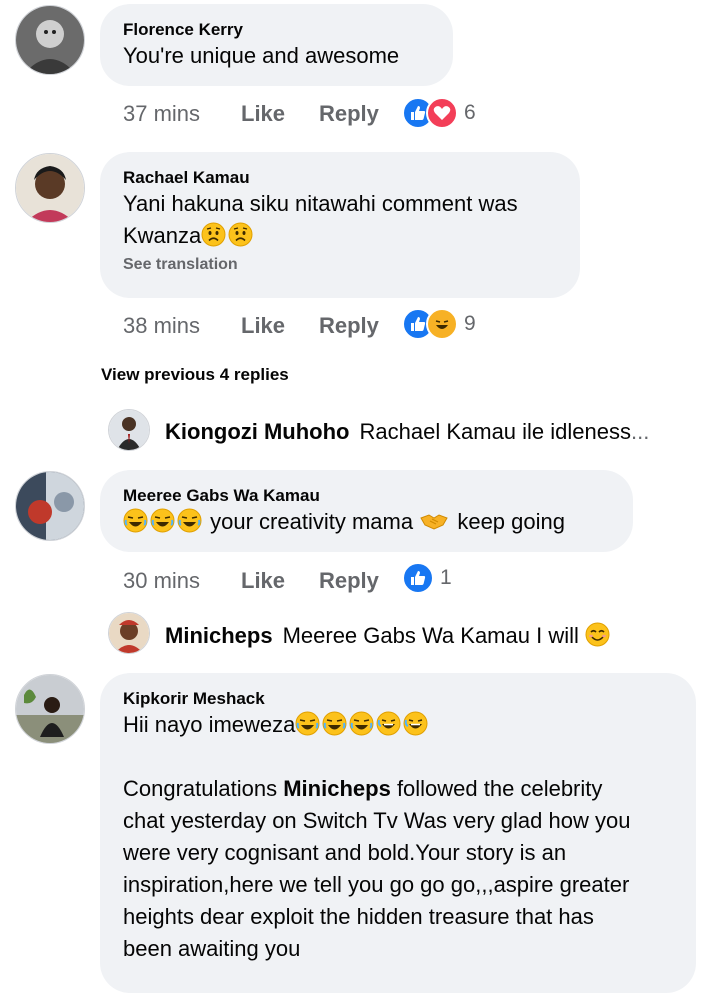 This screenshot has width=717, height=993. I want to click on view-previous-replies-link: View previous 4 replies, so click(195, 375).